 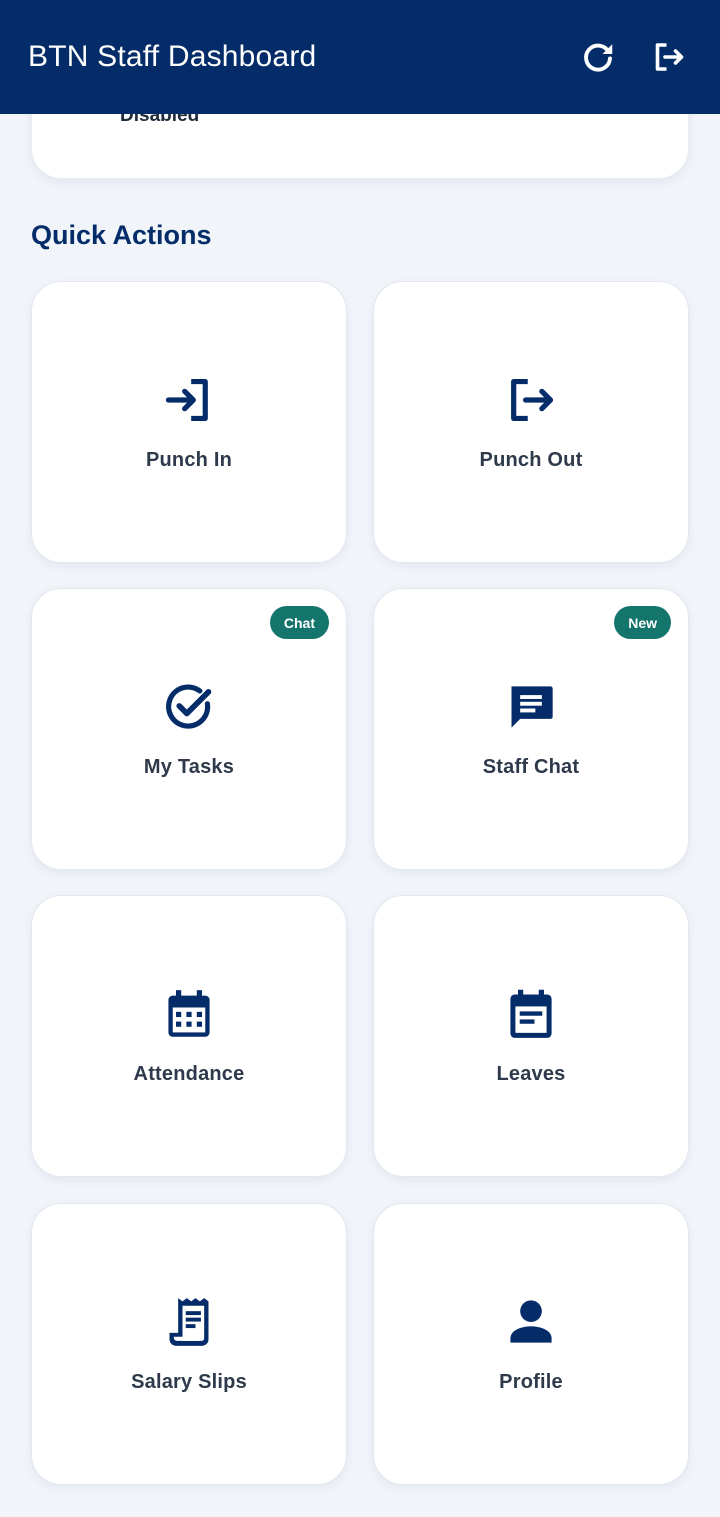 I want to click on event-note-icon, so click(x=531, y=1014).